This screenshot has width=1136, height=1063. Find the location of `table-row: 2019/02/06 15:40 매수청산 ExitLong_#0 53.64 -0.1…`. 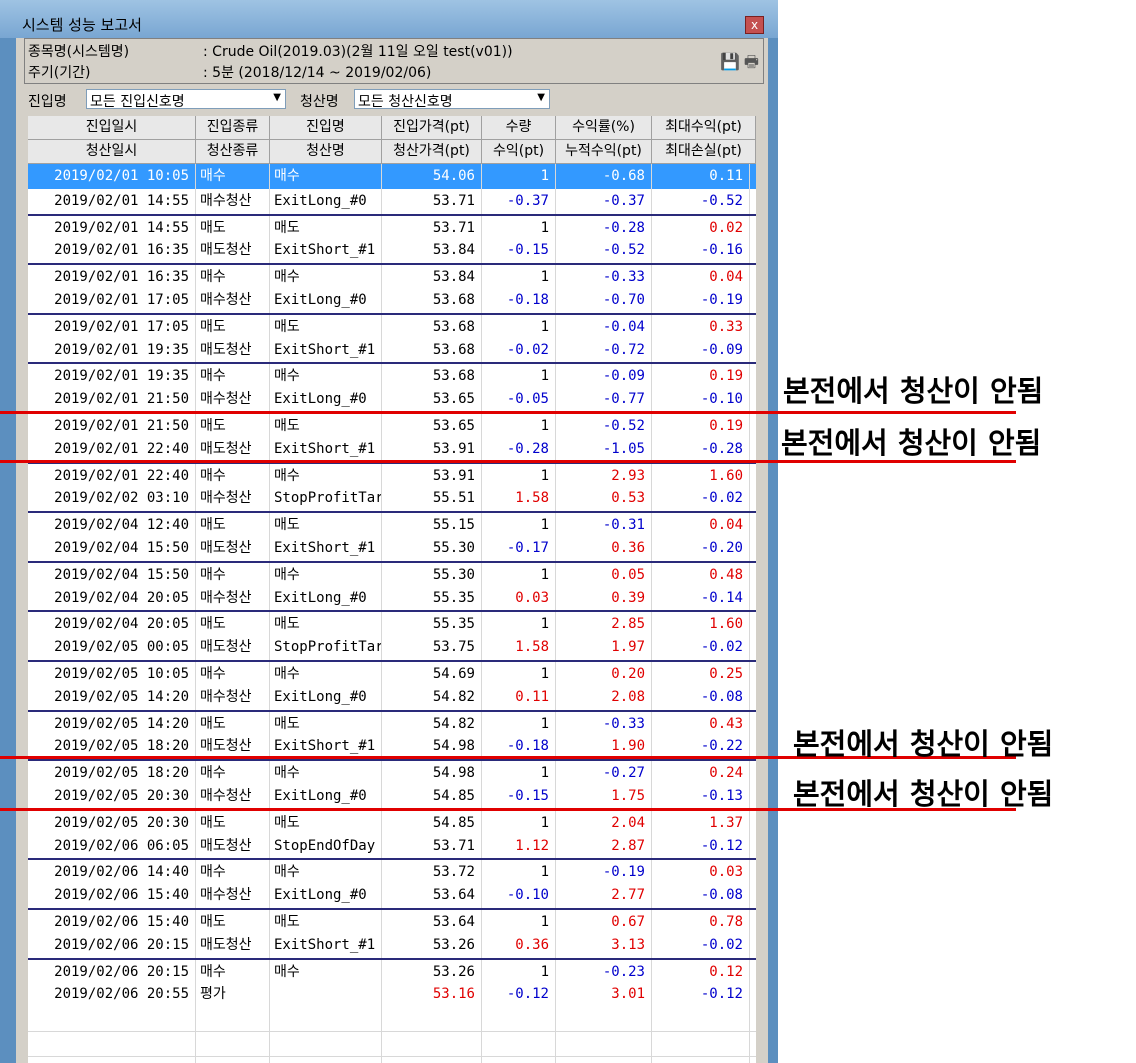

table-row: 2019/02/06 15:40 매수청산 ExitLong_#0 53.64 -0.1… is located at coordinates (392, 896).